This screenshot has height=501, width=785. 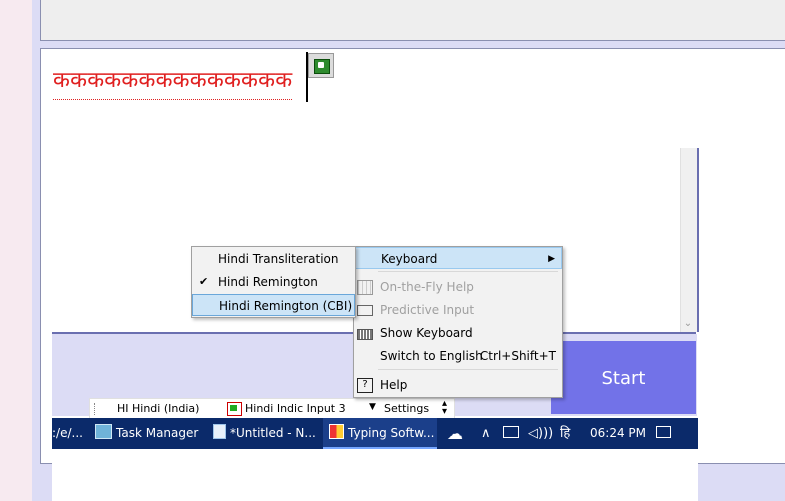 I want to click on ime-floating-icon, so click(x=321, y=65).